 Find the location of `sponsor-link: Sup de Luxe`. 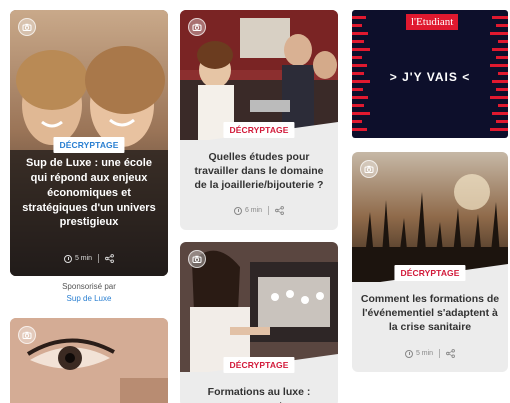

sponsor-link: Sup de Luxe is located at coordinates (89, 299).